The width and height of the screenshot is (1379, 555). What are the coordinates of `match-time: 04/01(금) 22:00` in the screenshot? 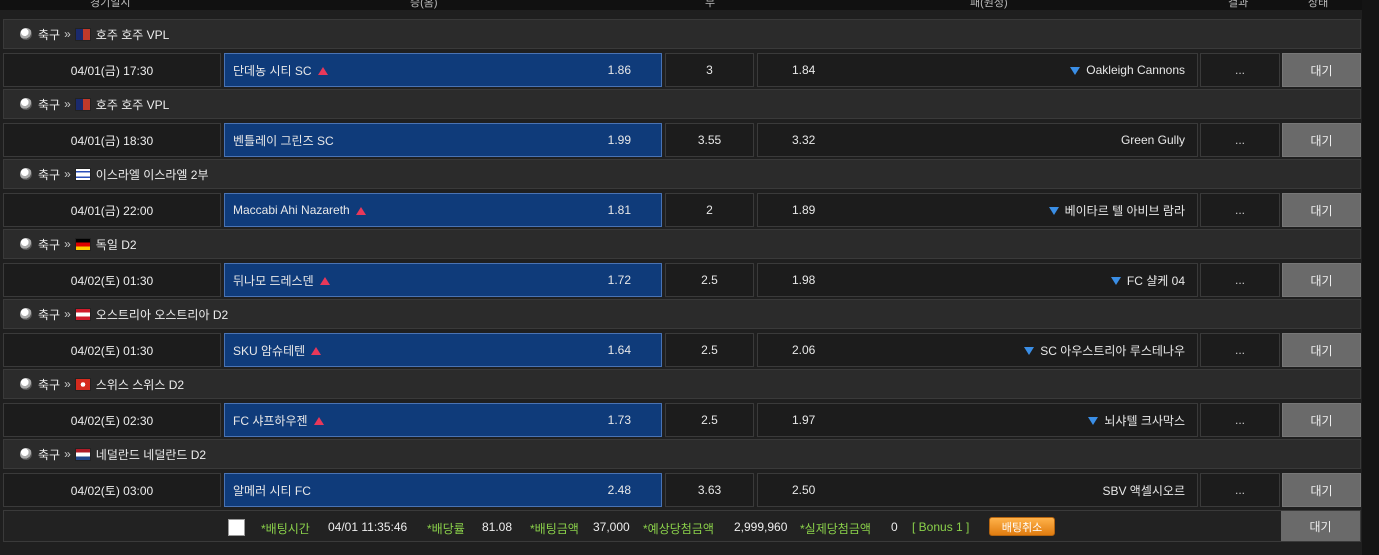 It's located at (112, 210).